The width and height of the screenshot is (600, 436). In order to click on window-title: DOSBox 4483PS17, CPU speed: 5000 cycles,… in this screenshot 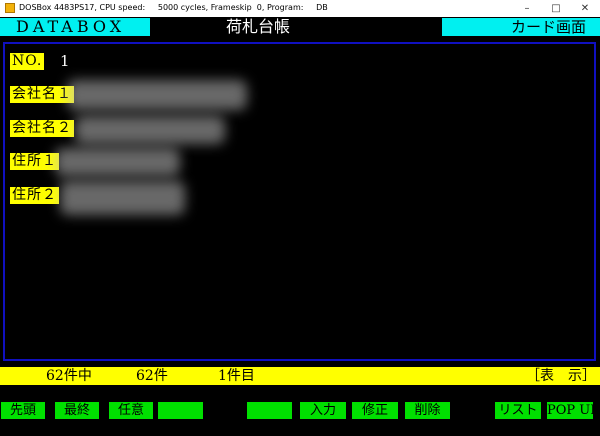, I will do `click(173, 7)`.